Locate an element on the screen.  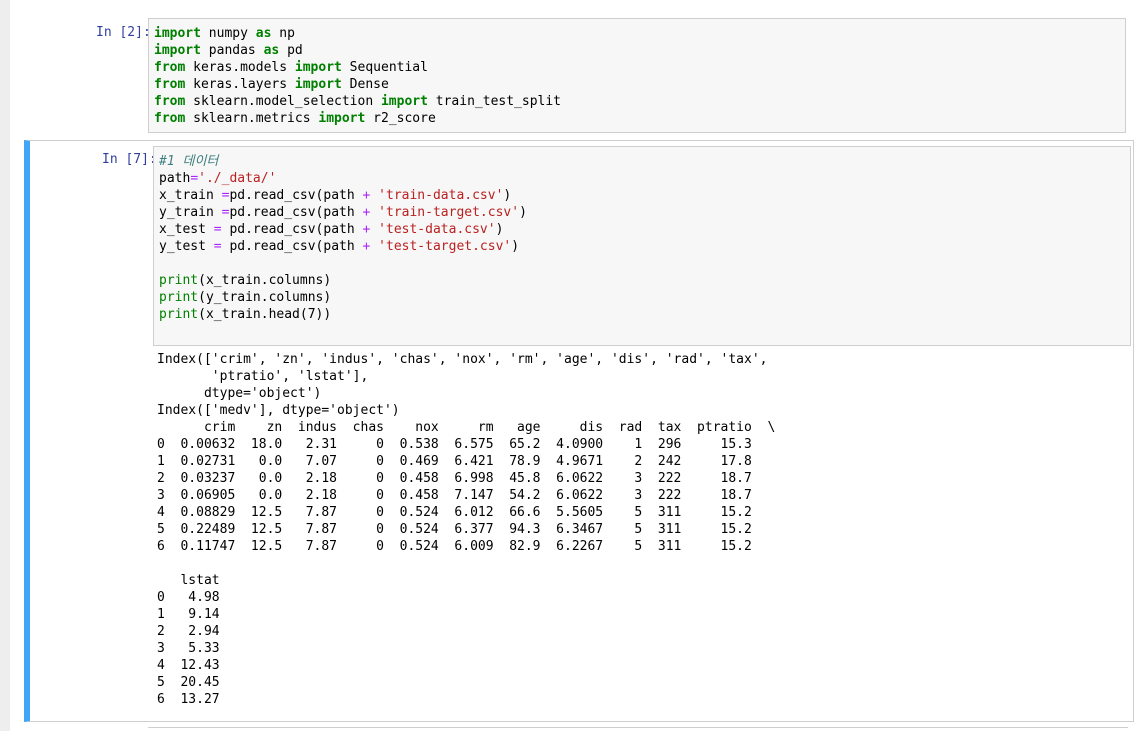
code-token: 'train-target.csv' is located at coordinates (449, 212).